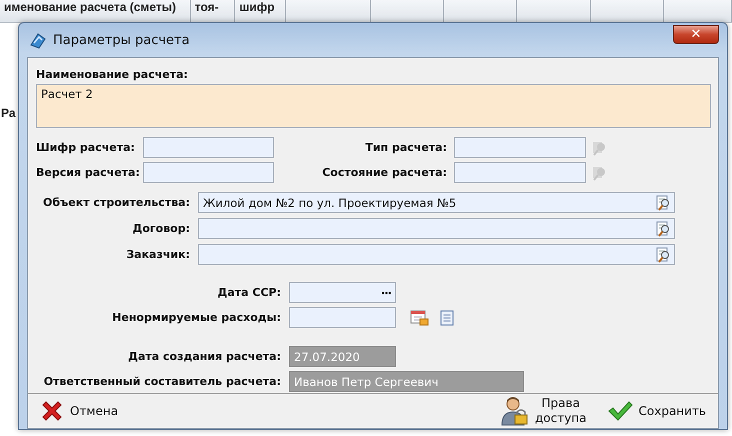 The width and height of the screenshot is (732, 436). I want to click on app-icon, so click(38, 40).